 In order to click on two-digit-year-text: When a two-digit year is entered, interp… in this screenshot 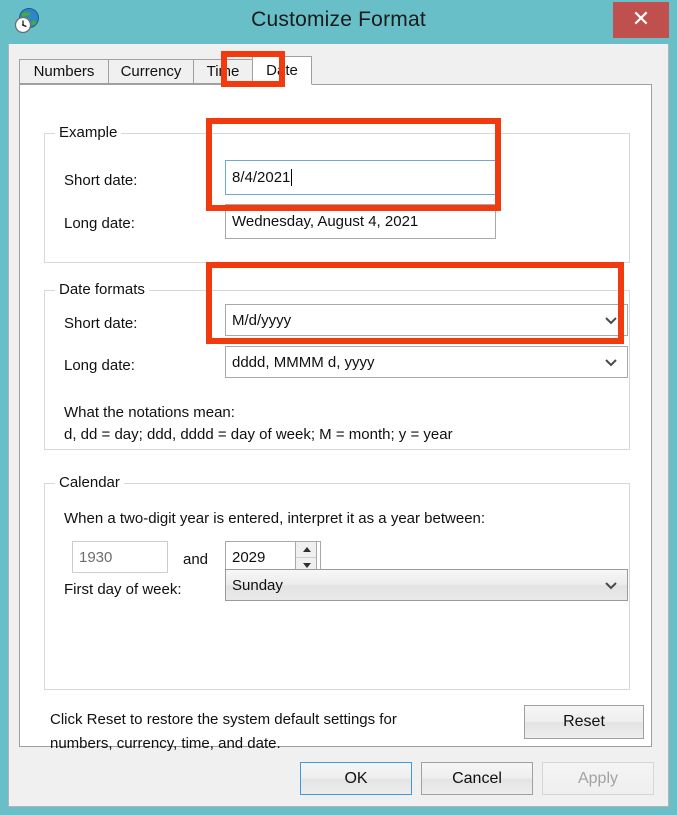, I will do `click(275, 518)`.